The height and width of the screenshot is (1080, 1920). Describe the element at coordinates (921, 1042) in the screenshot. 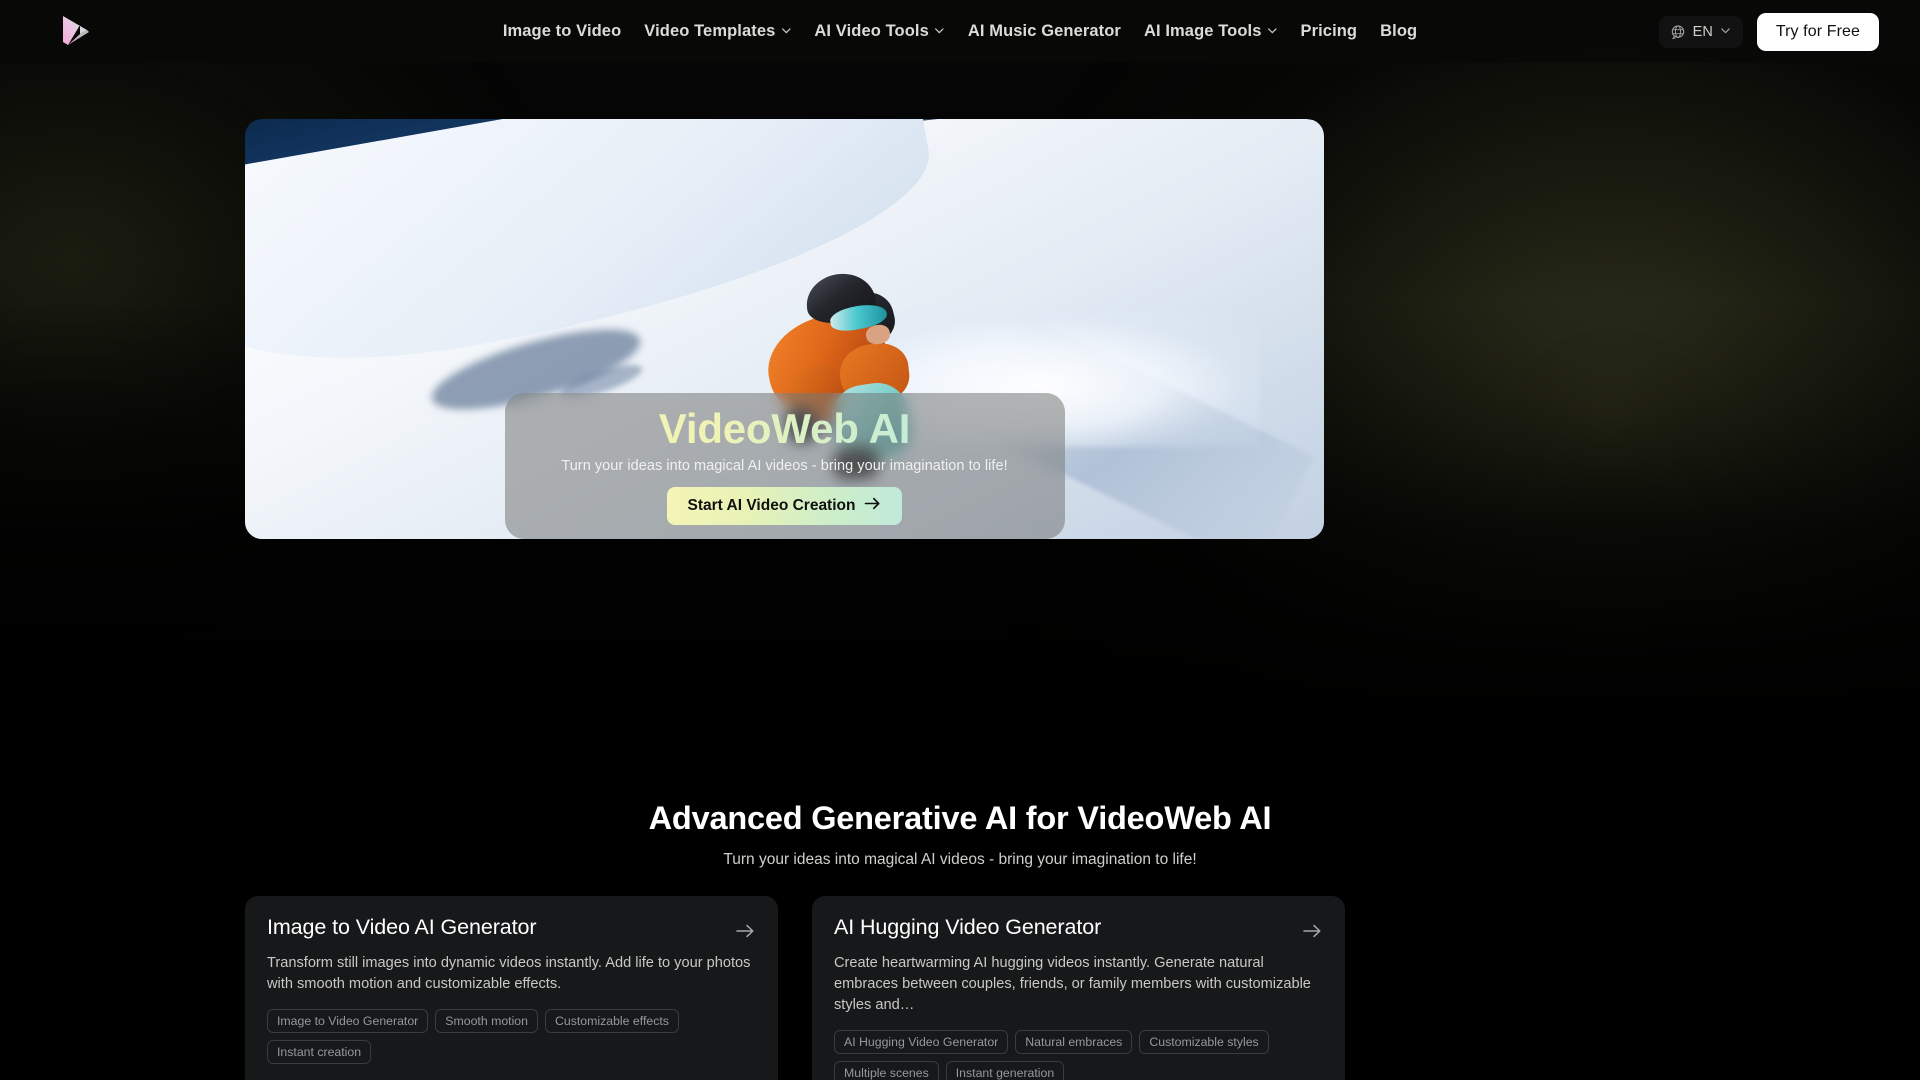

I see `tag: AI Hugging Video Generator` at that location.